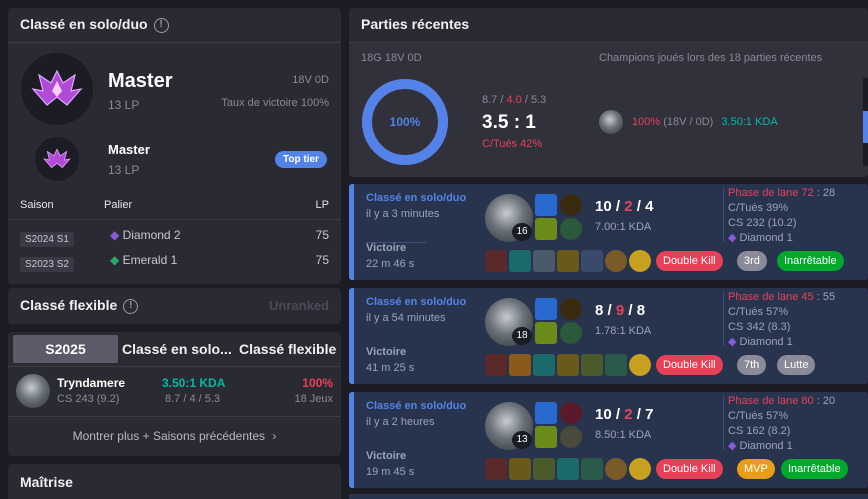 This screenshot has width=868, height=499. Describe the element at coordinates (124, 105) in the screenshot. I see `tier-lp: 13 LP` at that location.